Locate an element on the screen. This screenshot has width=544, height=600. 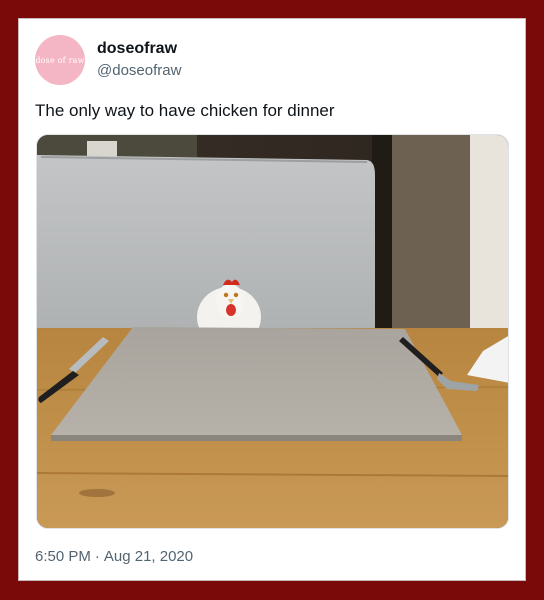
tweet-date: Aug 21, 2020 is located at coordinates (148, 556).